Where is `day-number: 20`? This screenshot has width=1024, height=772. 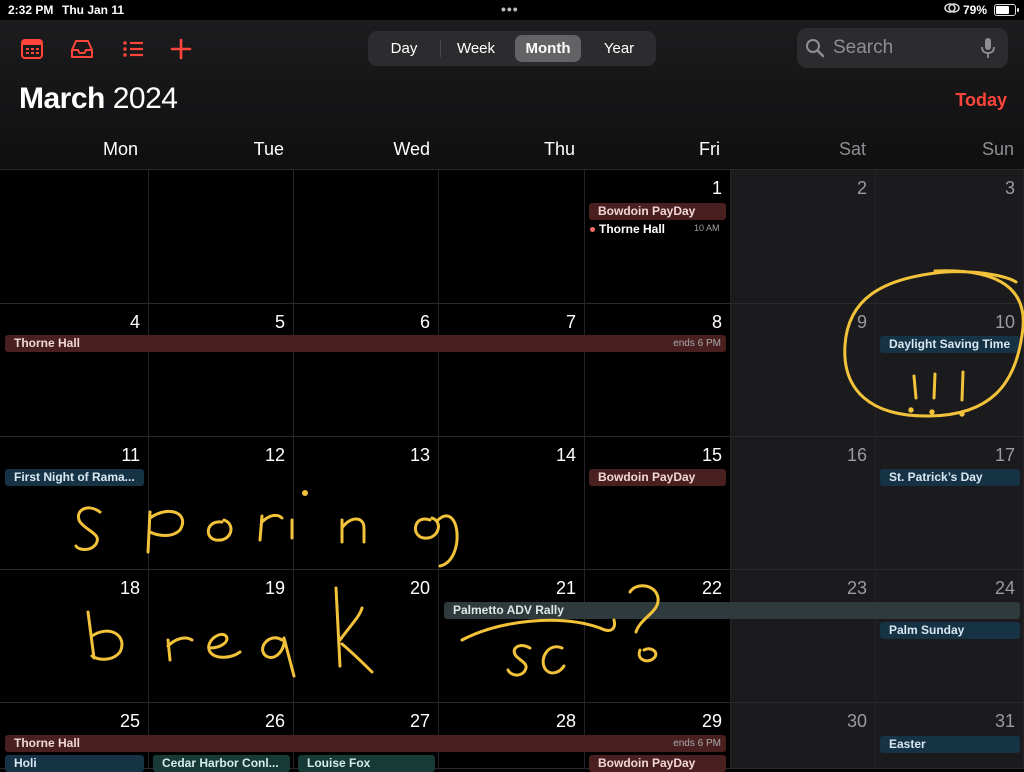 day-number: 20 is located at coordinates (419, 588).